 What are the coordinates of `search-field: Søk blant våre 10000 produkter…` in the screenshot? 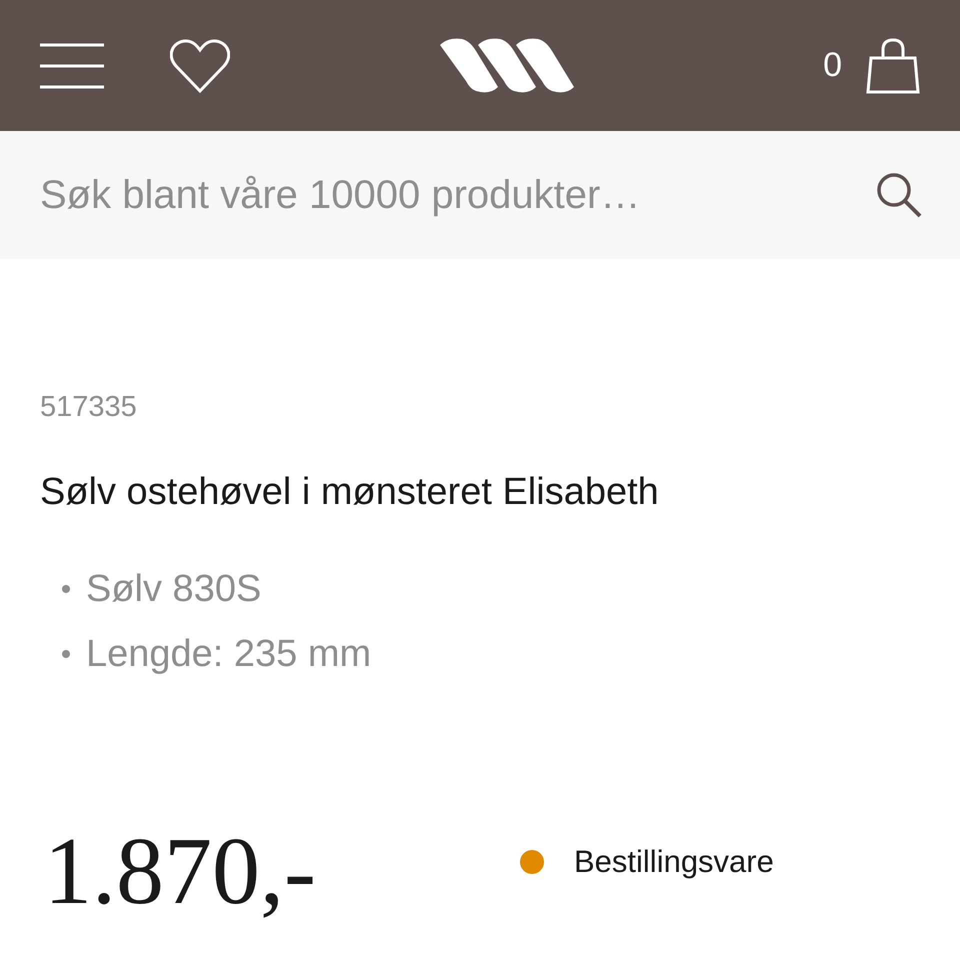 It's located at (433, 195).